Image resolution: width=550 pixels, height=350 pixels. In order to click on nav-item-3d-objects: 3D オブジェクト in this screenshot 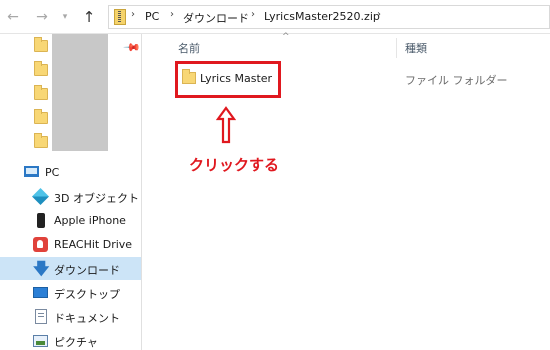, I will do `click(70, 196)`.